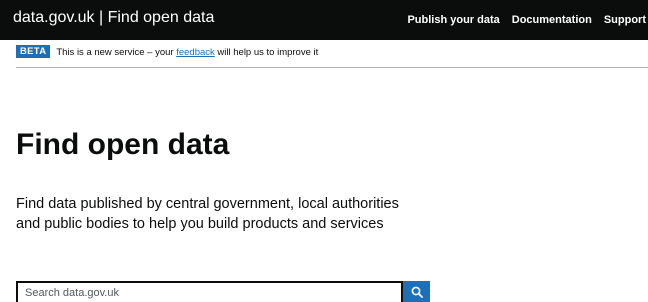 The width and height of the screenshot is (648, 302). I want to click on search-button, so click(416, 291).